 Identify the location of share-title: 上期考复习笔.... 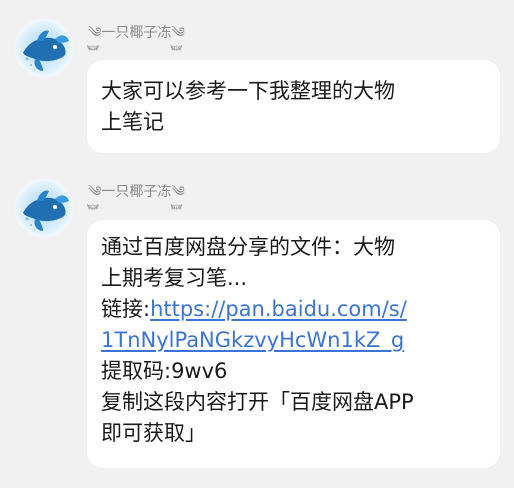
(174, 278).